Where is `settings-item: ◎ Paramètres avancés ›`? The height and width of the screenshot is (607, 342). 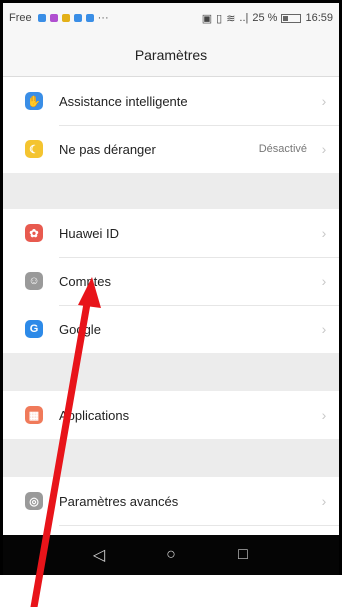 settings-item: ◎ Paramètres avancés › is located at coordinates (171, 501).